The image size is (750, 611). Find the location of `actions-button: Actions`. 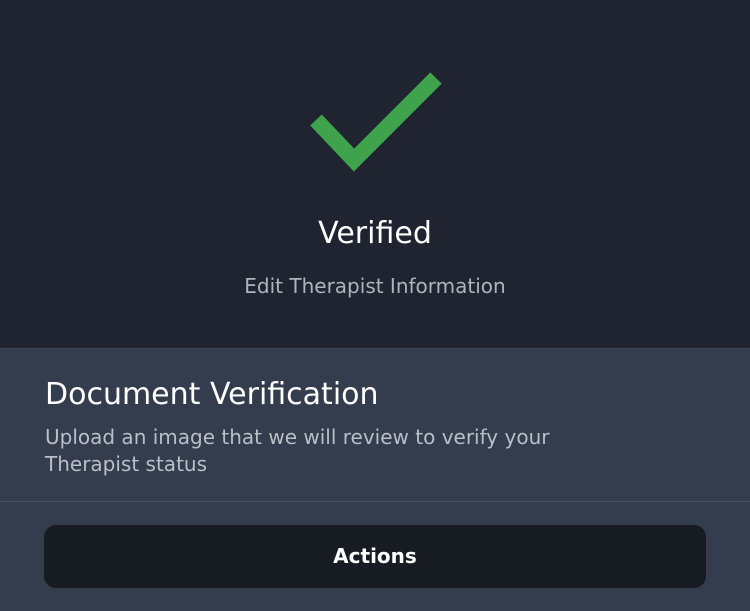

actions-button: Actions is located at coordinates (375, 556).